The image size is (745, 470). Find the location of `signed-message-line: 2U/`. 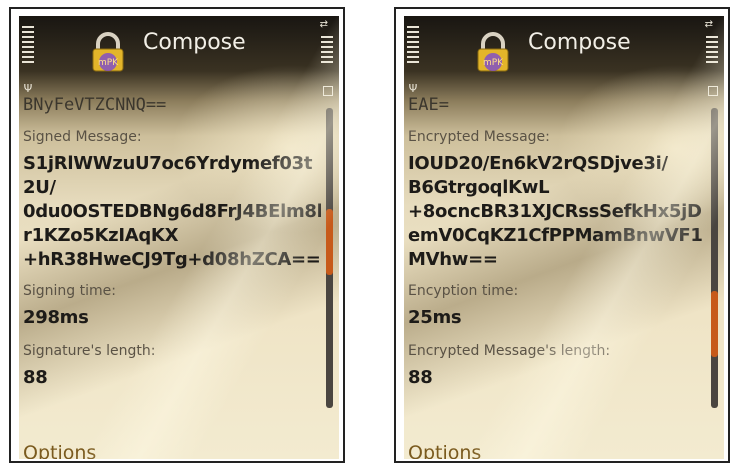

signed-message-line: 2U/ is located at coordinates (39, 187).